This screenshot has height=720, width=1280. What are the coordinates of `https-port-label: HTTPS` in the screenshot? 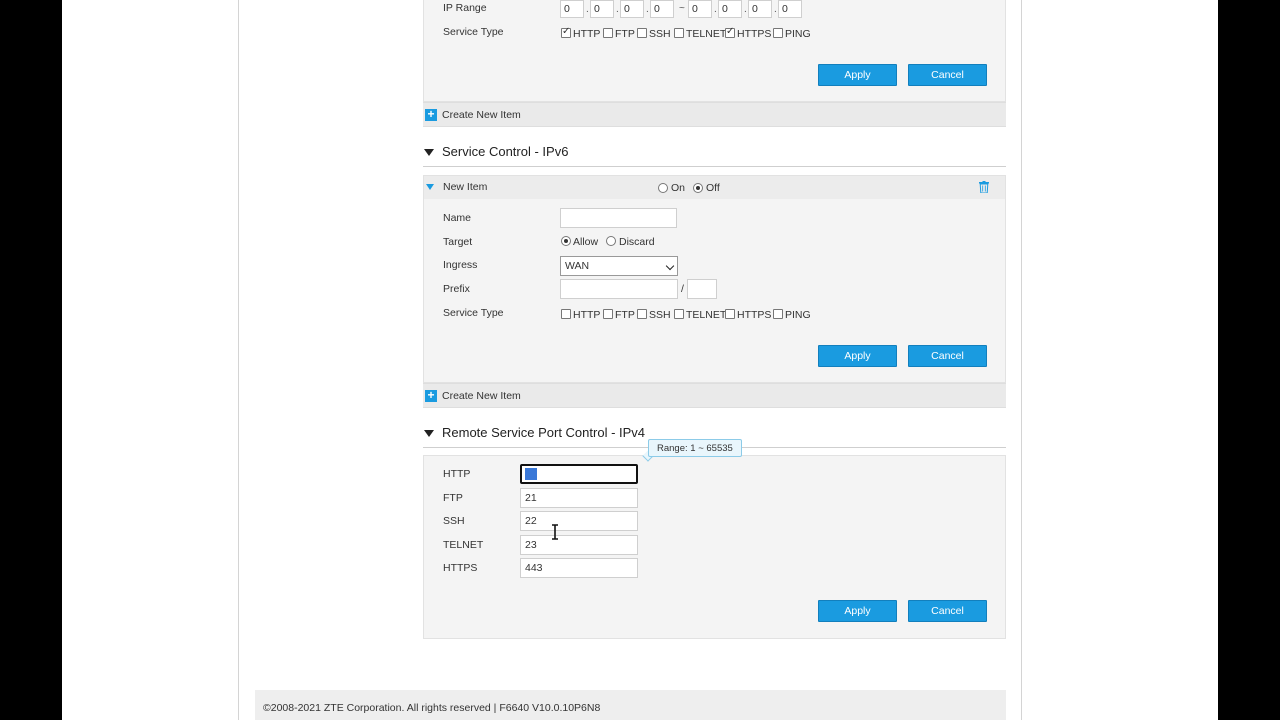 It's located at (460, 568).